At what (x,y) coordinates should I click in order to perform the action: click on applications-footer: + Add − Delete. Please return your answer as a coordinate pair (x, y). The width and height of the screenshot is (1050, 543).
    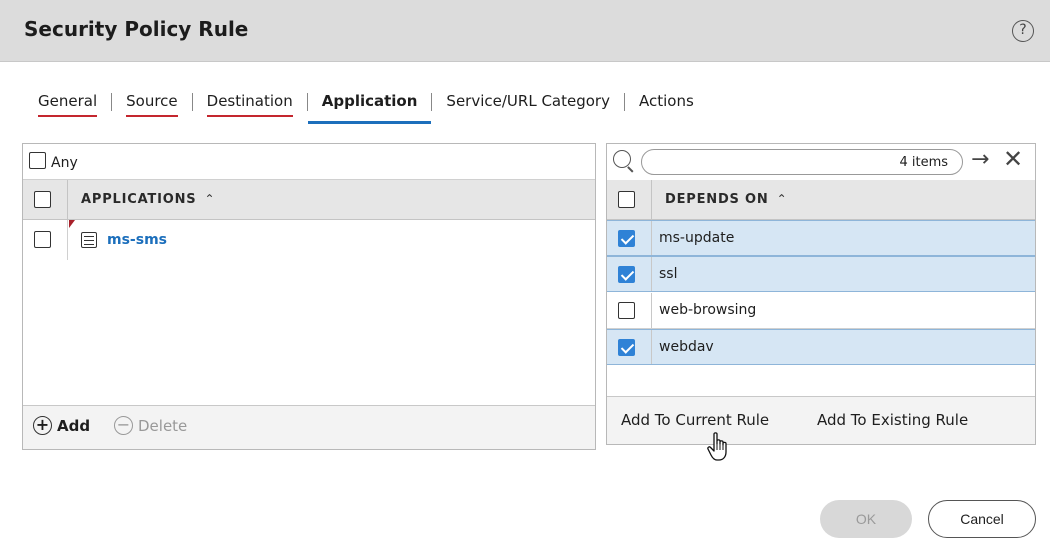
    Looking at the image, I should click on (309, 427).